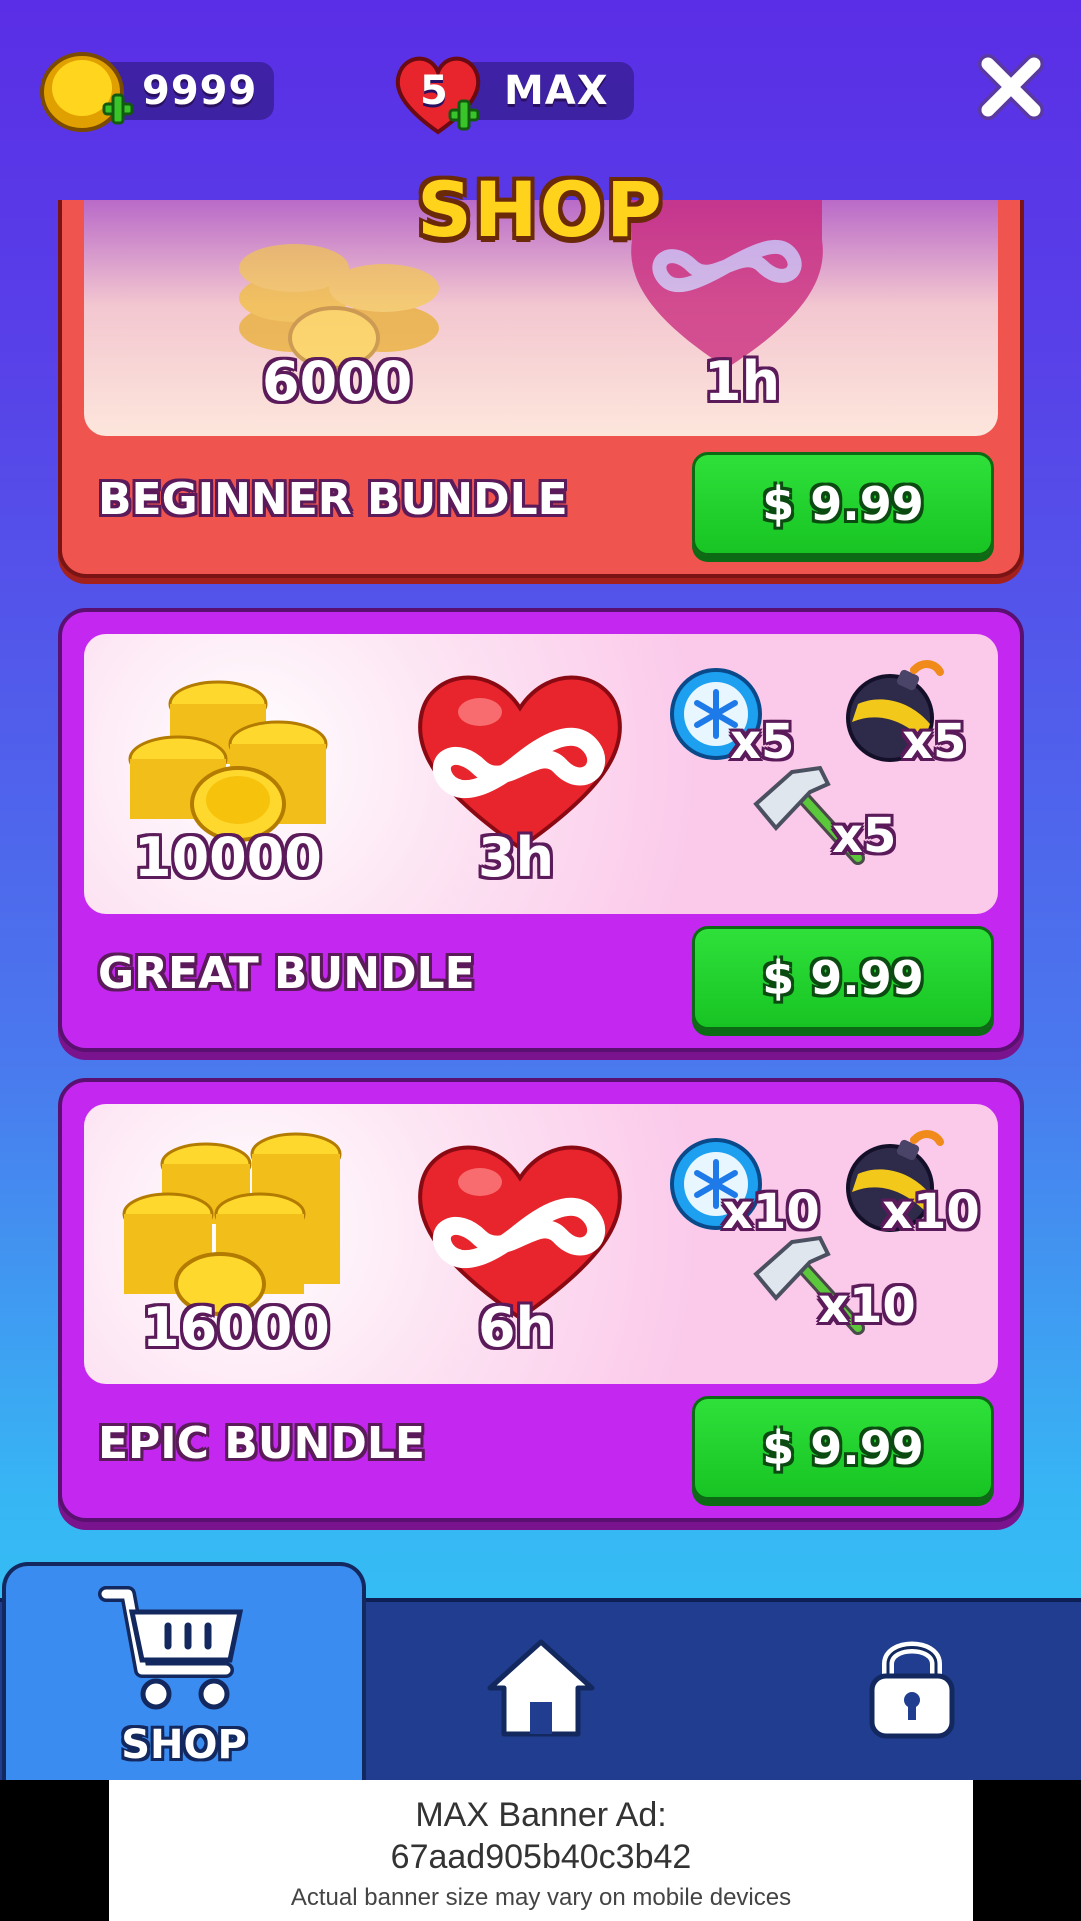  Describe the element at coordinates (864, 836) in the screenshot. I see `great-hammer-qty: x5` at that location.